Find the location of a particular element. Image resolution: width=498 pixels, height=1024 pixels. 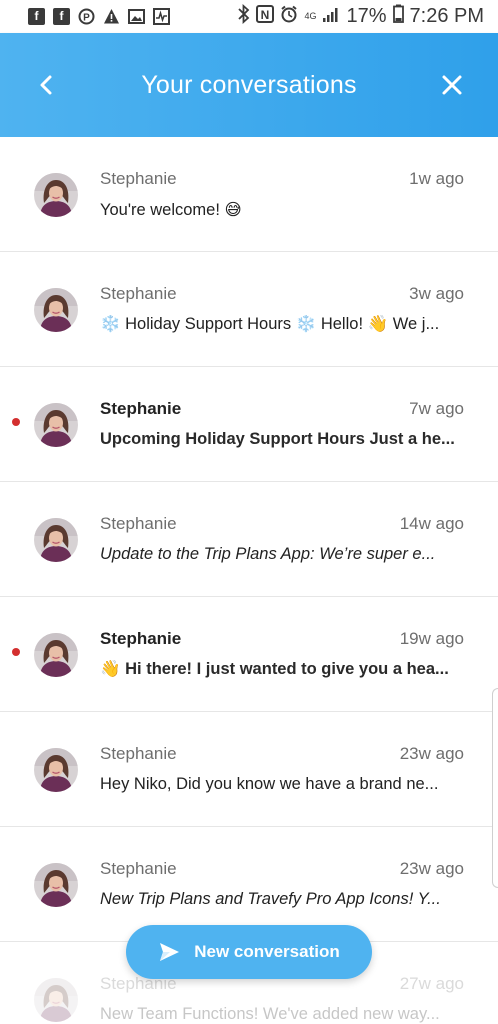

warning-icon is located at coordinates (111, 16).